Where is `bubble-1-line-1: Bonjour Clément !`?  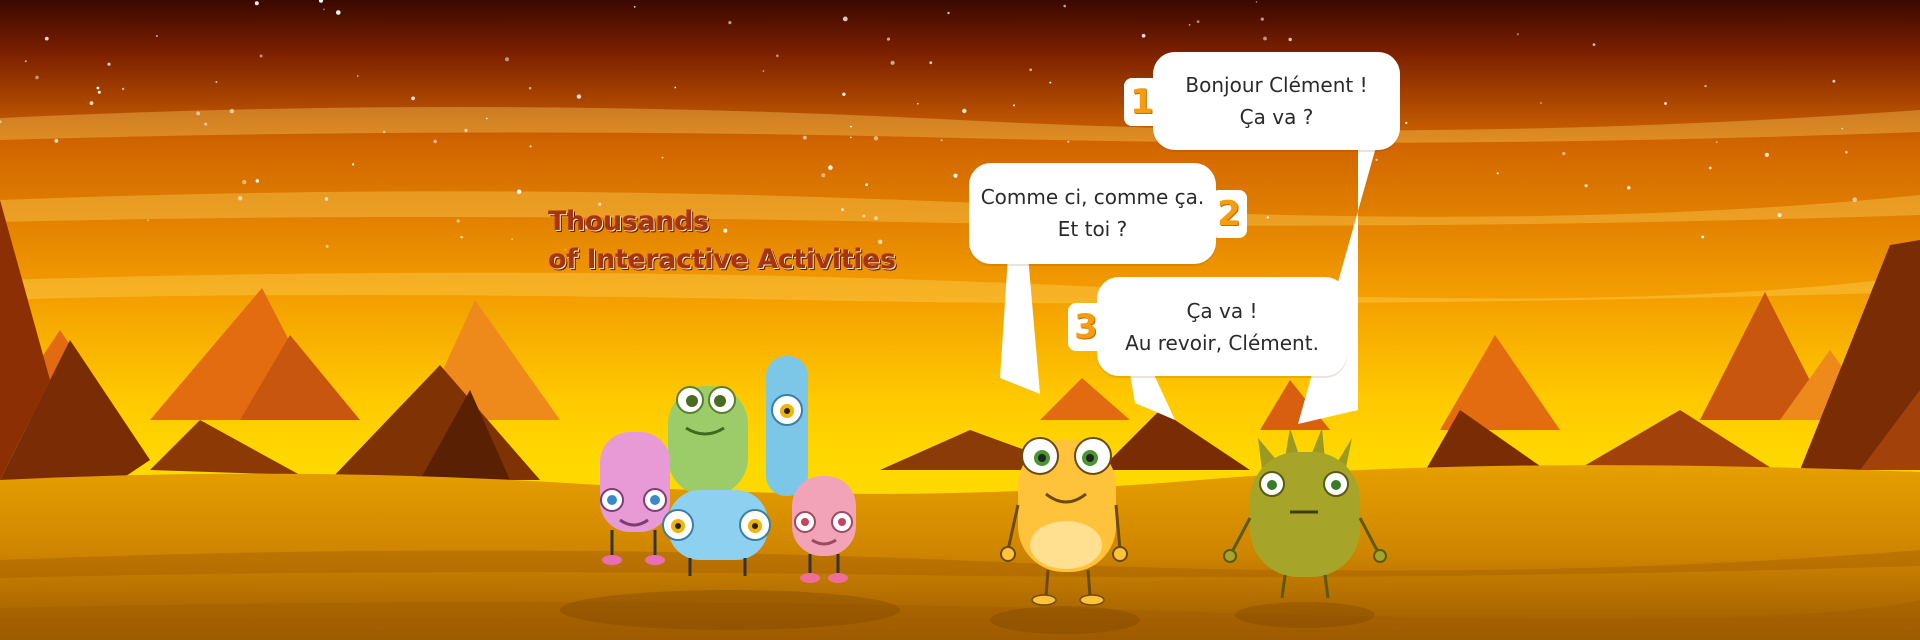 bubble-1-line-1: Bonjour Clément ! is located at coordinates (1276, 85).